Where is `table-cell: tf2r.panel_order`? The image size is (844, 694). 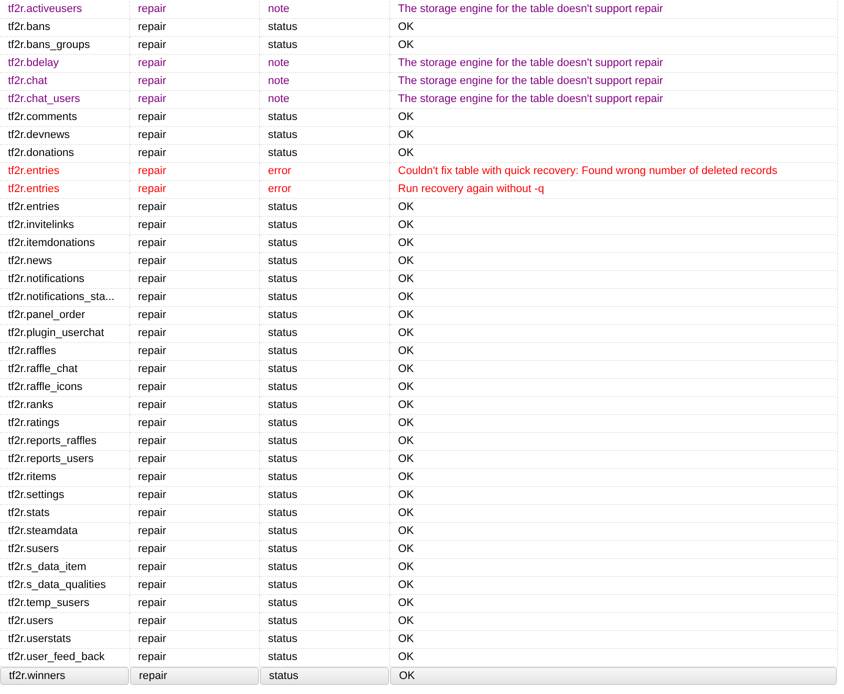 table-cell: tf2r.panel_order is located at coordinates (65, 316).